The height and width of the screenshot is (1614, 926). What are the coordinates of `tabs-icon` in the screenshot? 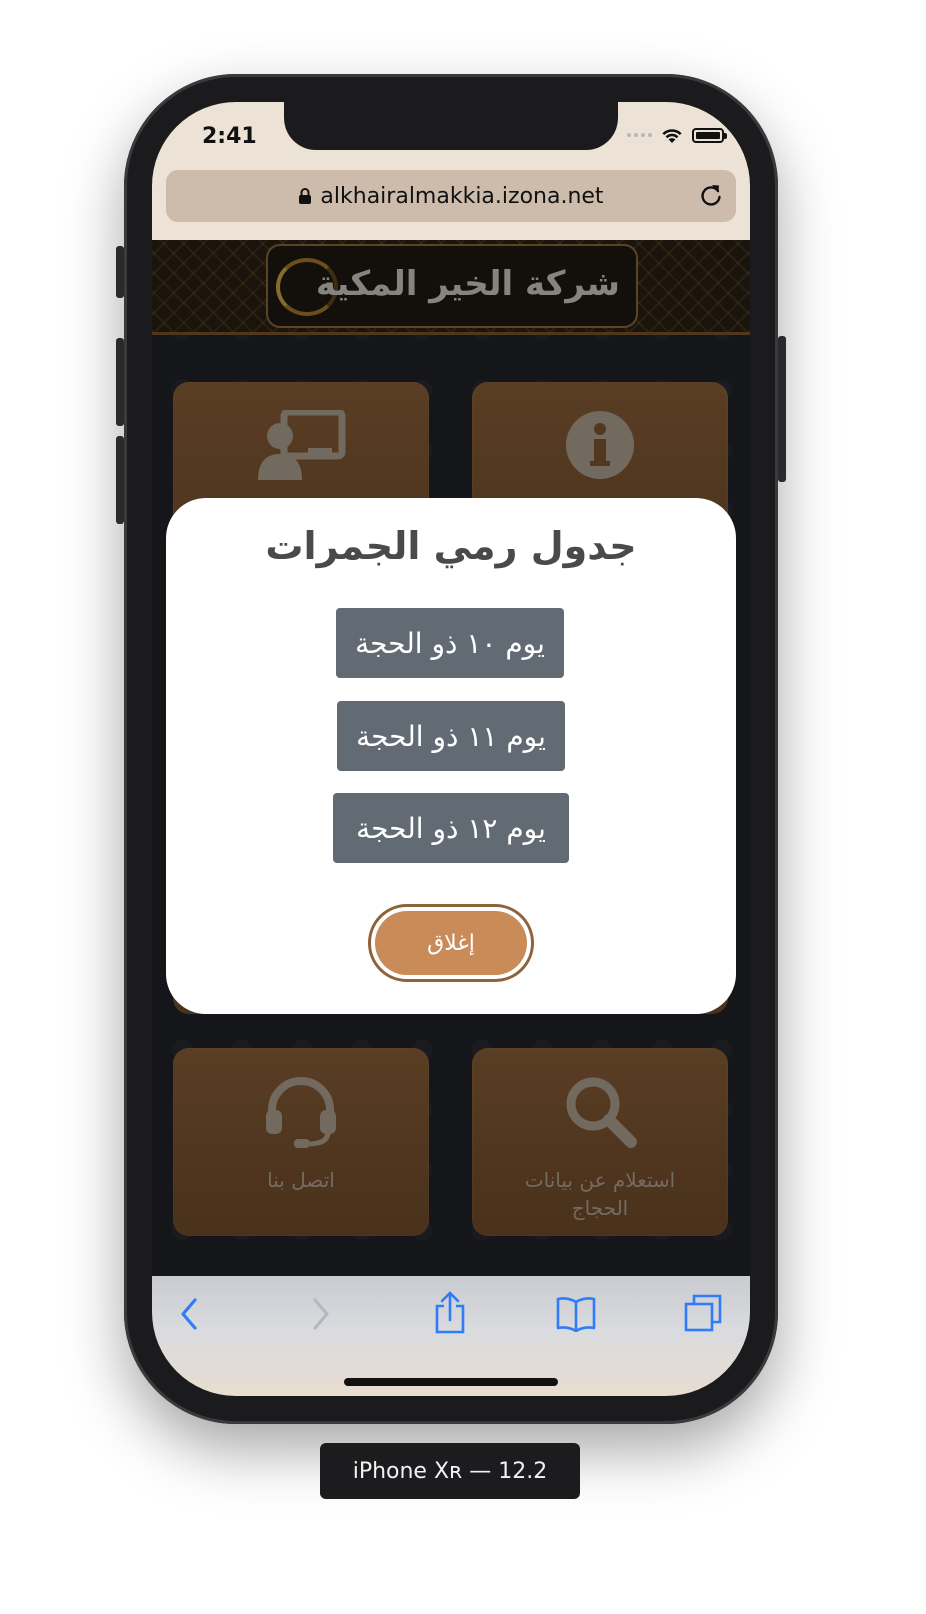 It's located at (703, 1313).